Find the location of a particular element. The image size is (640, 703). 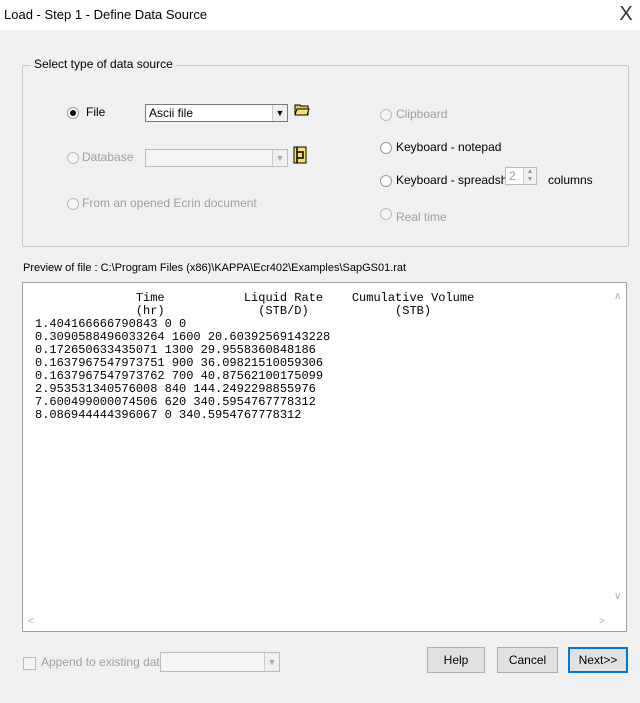

stepper-arrows-icon: ▲ ▼ is located at coordinates (529, 176).